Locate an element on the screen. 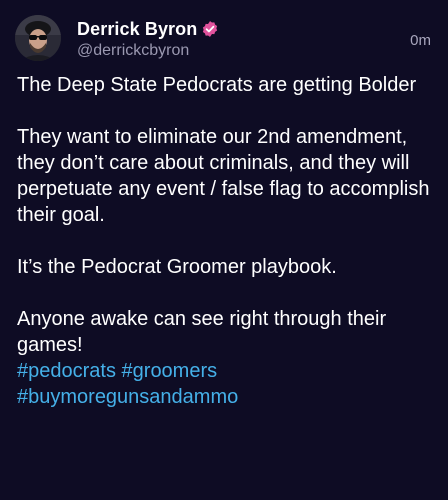 The width and height of the screenshot is (448, 500). display-name: Derrick Byron is located at coordinates (137, 29).